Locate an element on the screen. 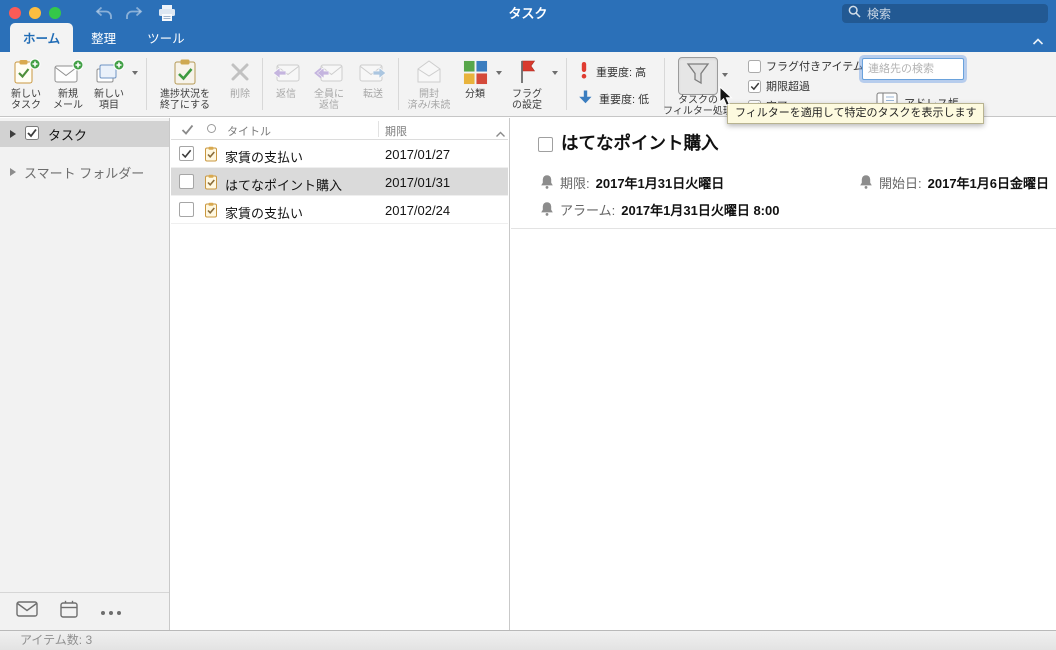  new-mail-button: 新規 メール is located at coordinates (68, 84).